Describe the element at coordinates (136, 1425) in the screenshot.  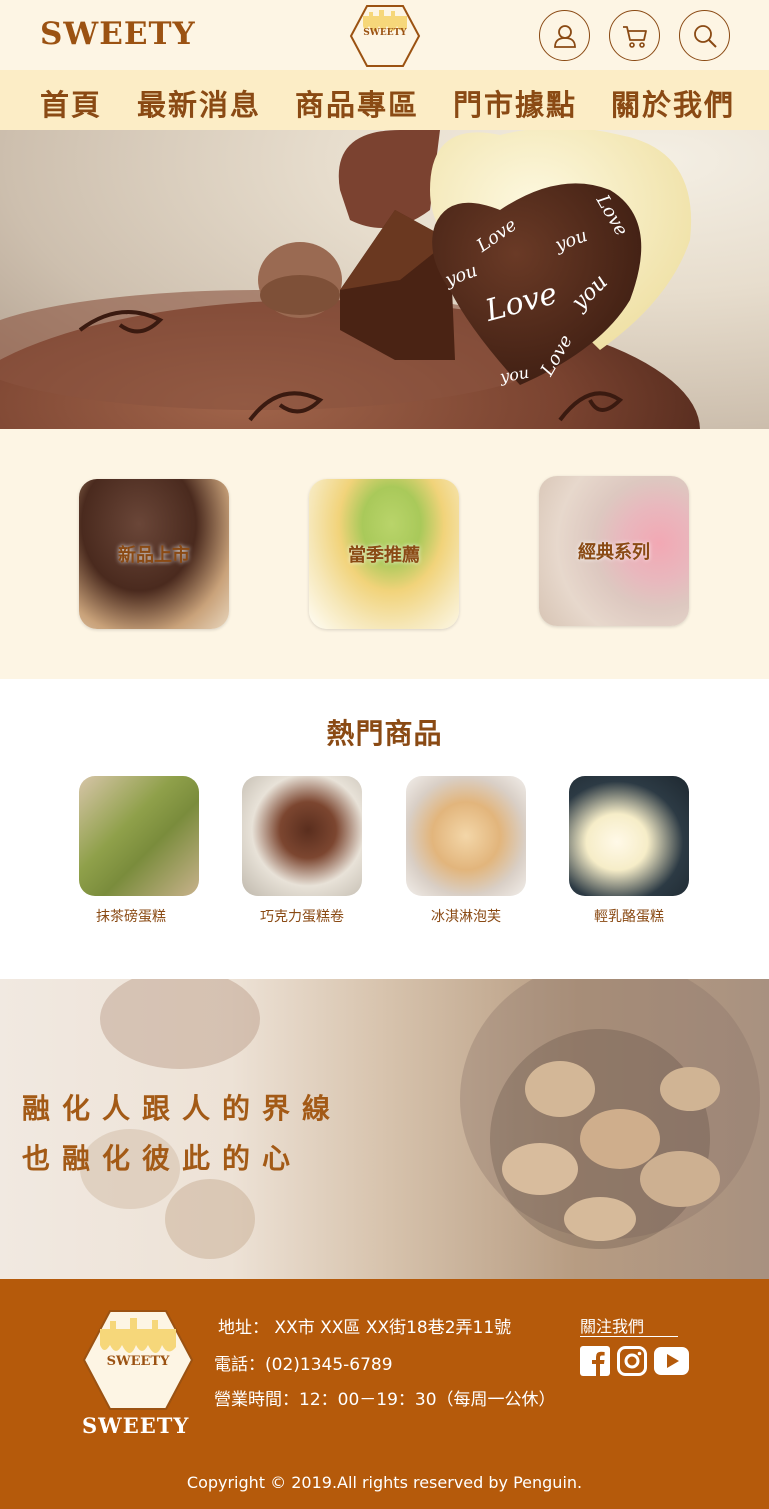
I see `footer-brand: SWEETY` at that location.